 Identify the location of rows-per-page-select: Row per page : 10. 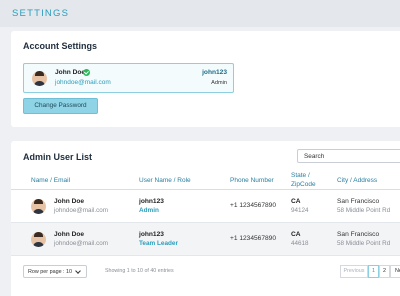
(55, 271).